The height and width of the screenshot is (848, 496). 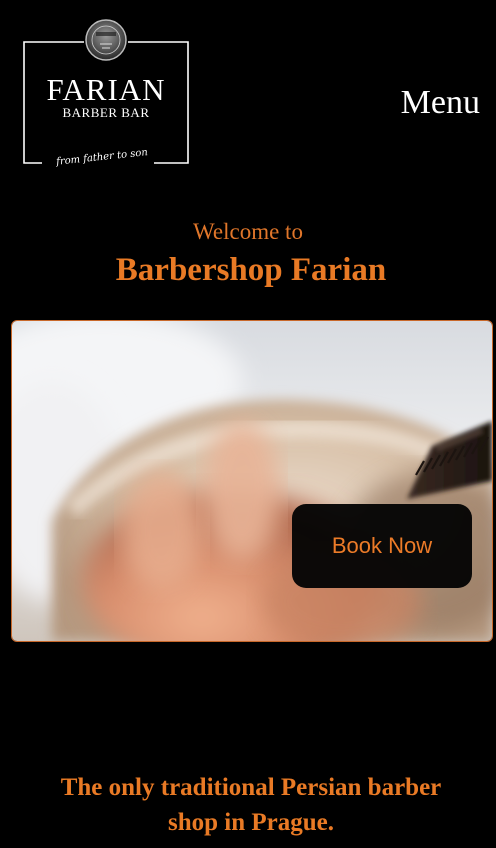 I want to click on book-now-button: Book Now, so click(x=382, y=546).